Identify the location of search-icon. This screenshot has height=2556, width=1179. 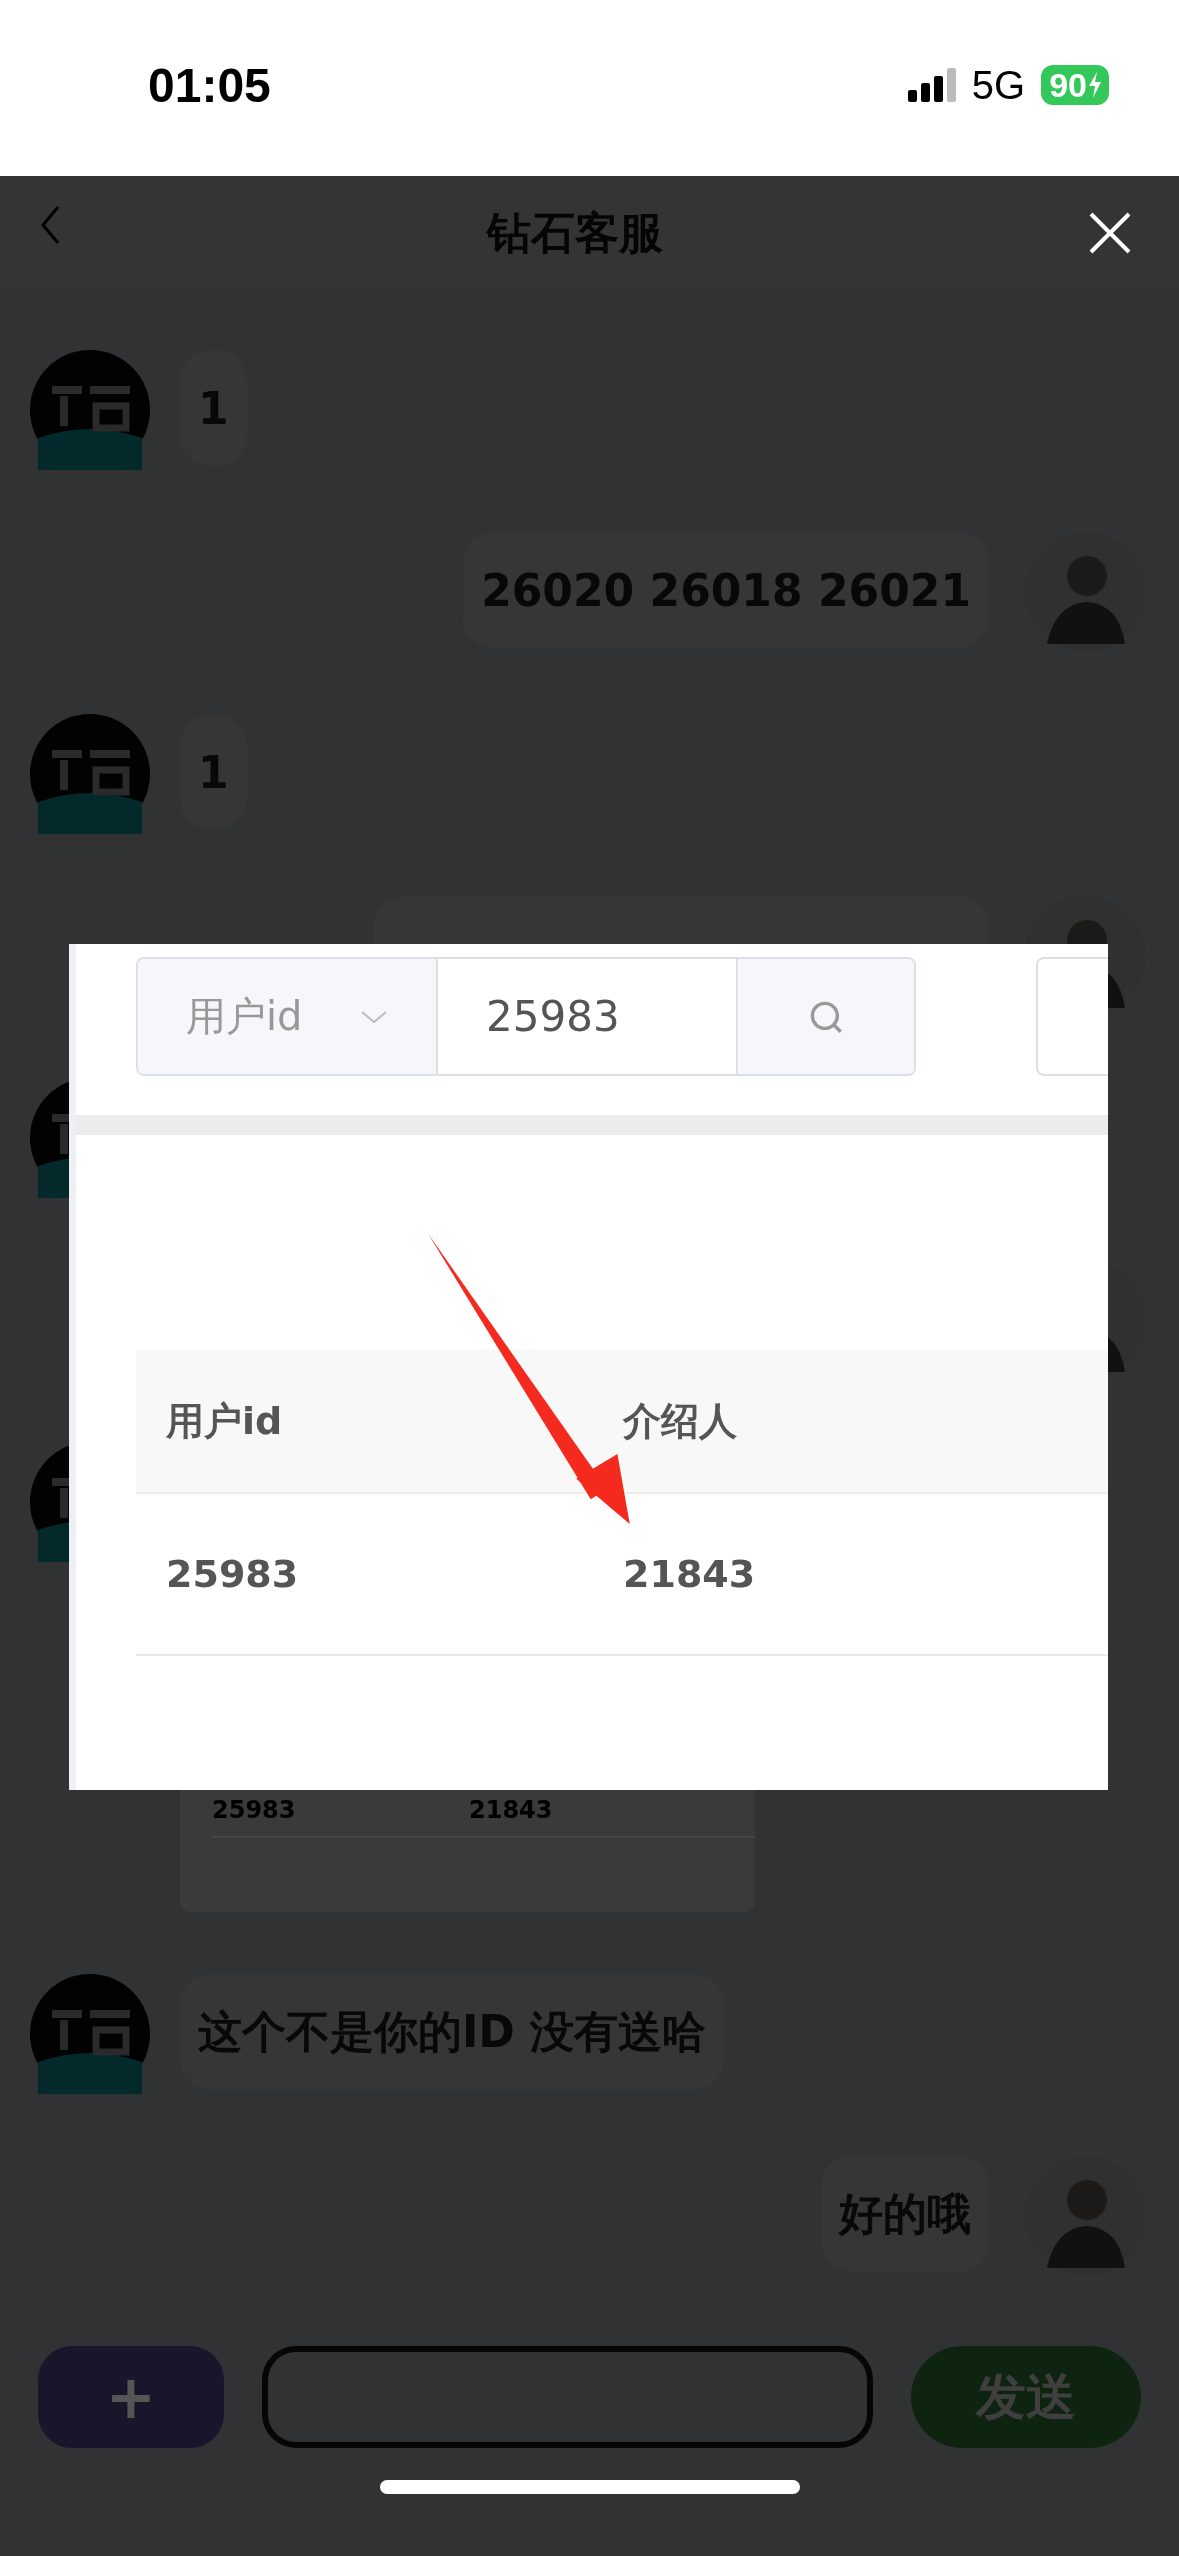
(826, 1016).